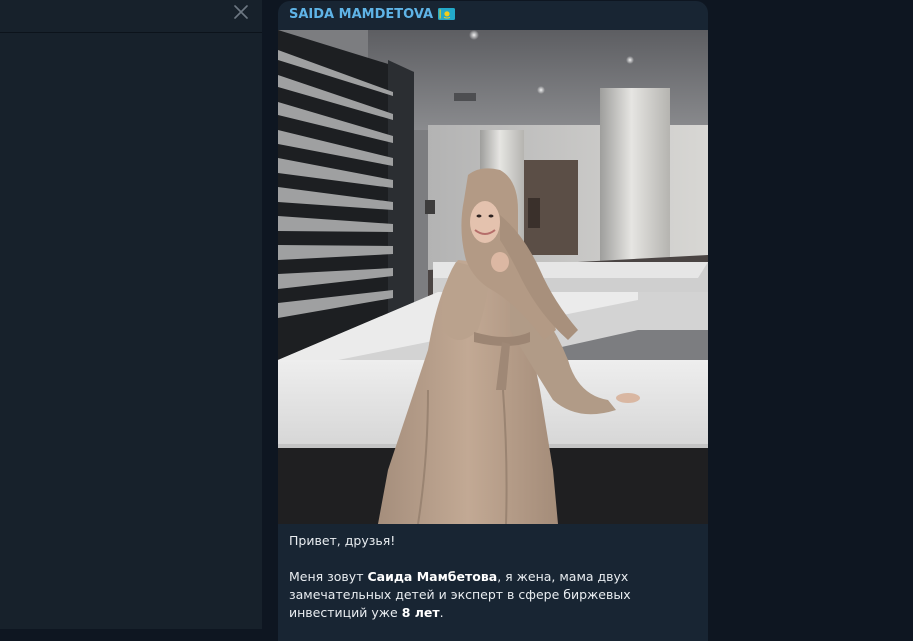 Image resolution: width=913 pixels, height=641 pixels. I want to click on caption-intro-suffix: ., so click(441, 612).